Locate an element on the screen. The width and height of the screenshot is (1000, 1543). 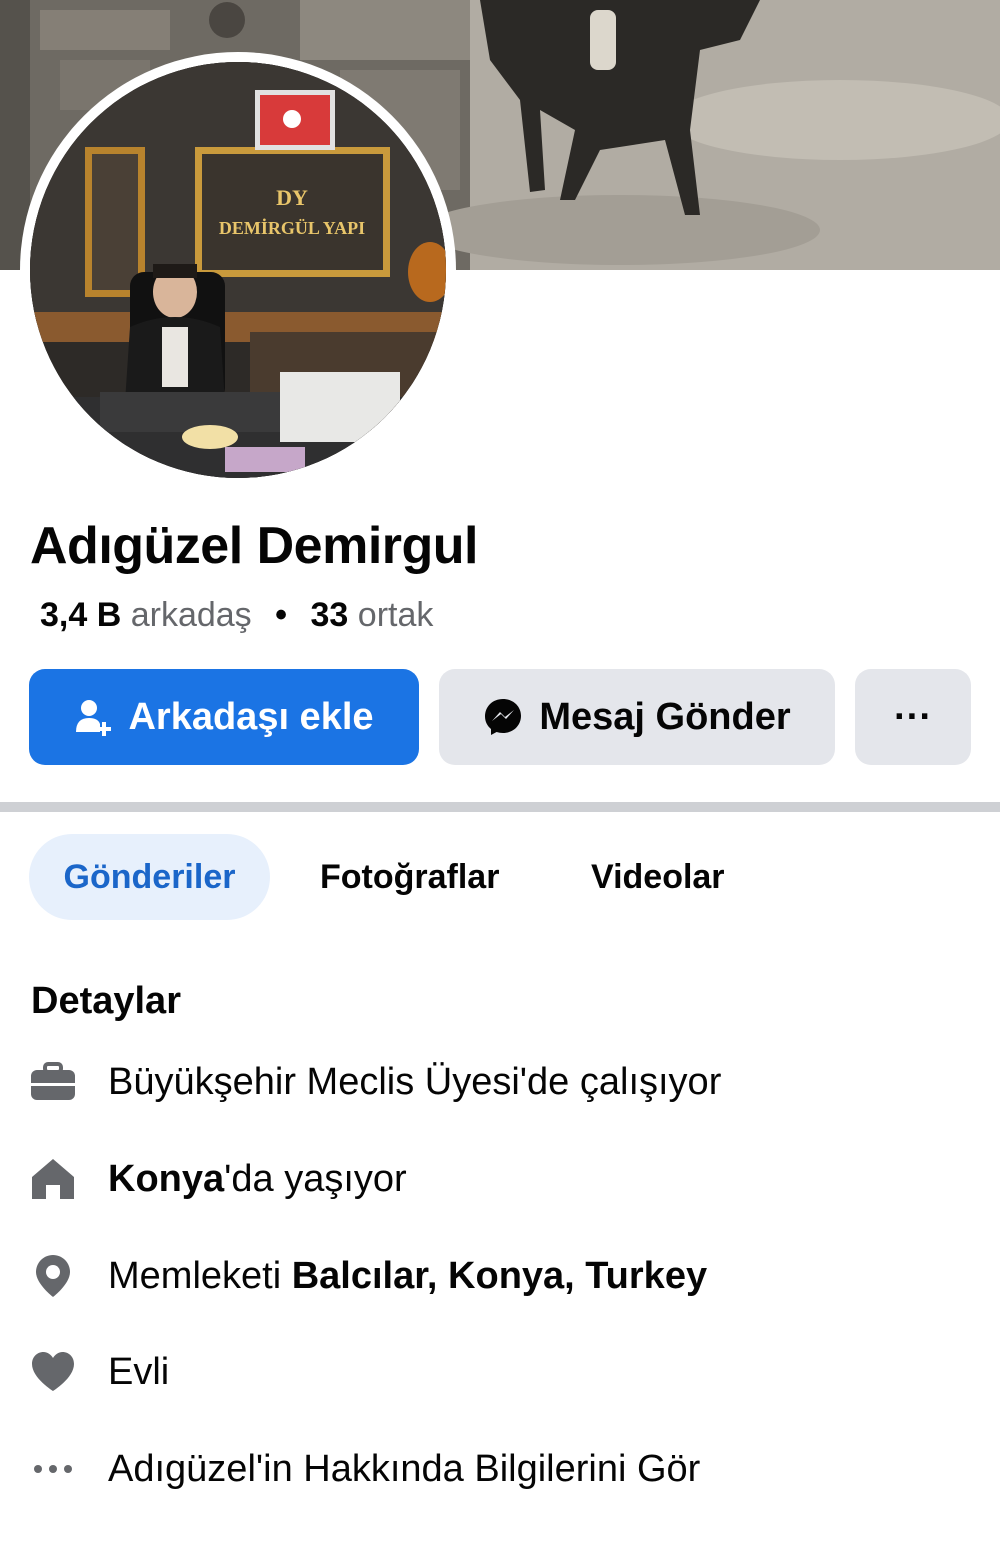
briefcase-icon is located at coordinates (53, 1082).